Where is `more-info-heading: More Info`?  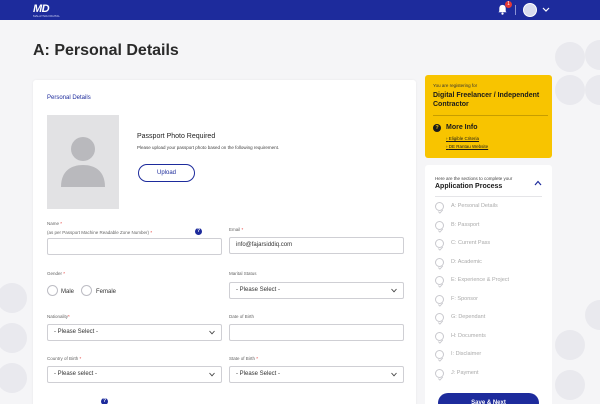 more-info-heading: More Info is located at coordinates (462, 127).